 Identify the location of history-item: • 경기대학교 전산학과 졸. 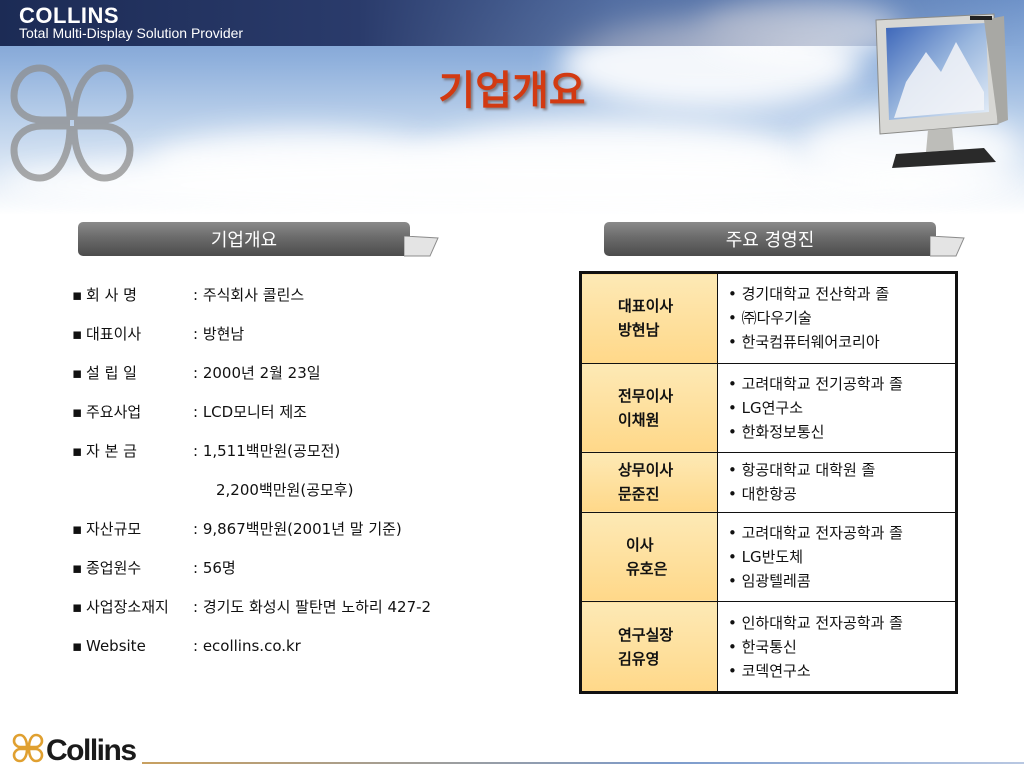
(809, 294).